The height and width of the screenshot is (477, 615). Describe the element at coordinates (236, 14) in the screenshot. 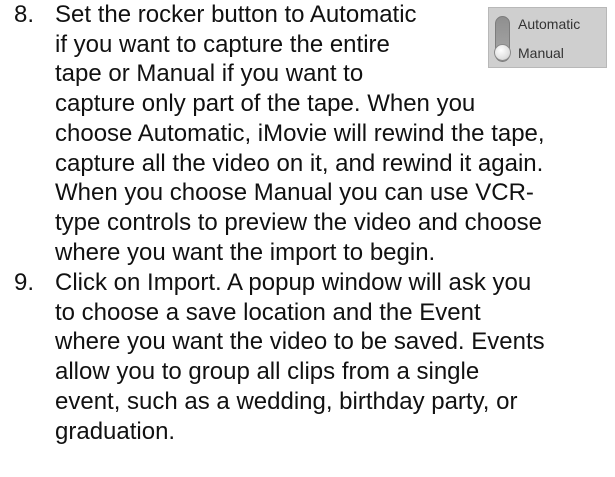

I see `text-line: Set the rocker button to Automatic` at that location.